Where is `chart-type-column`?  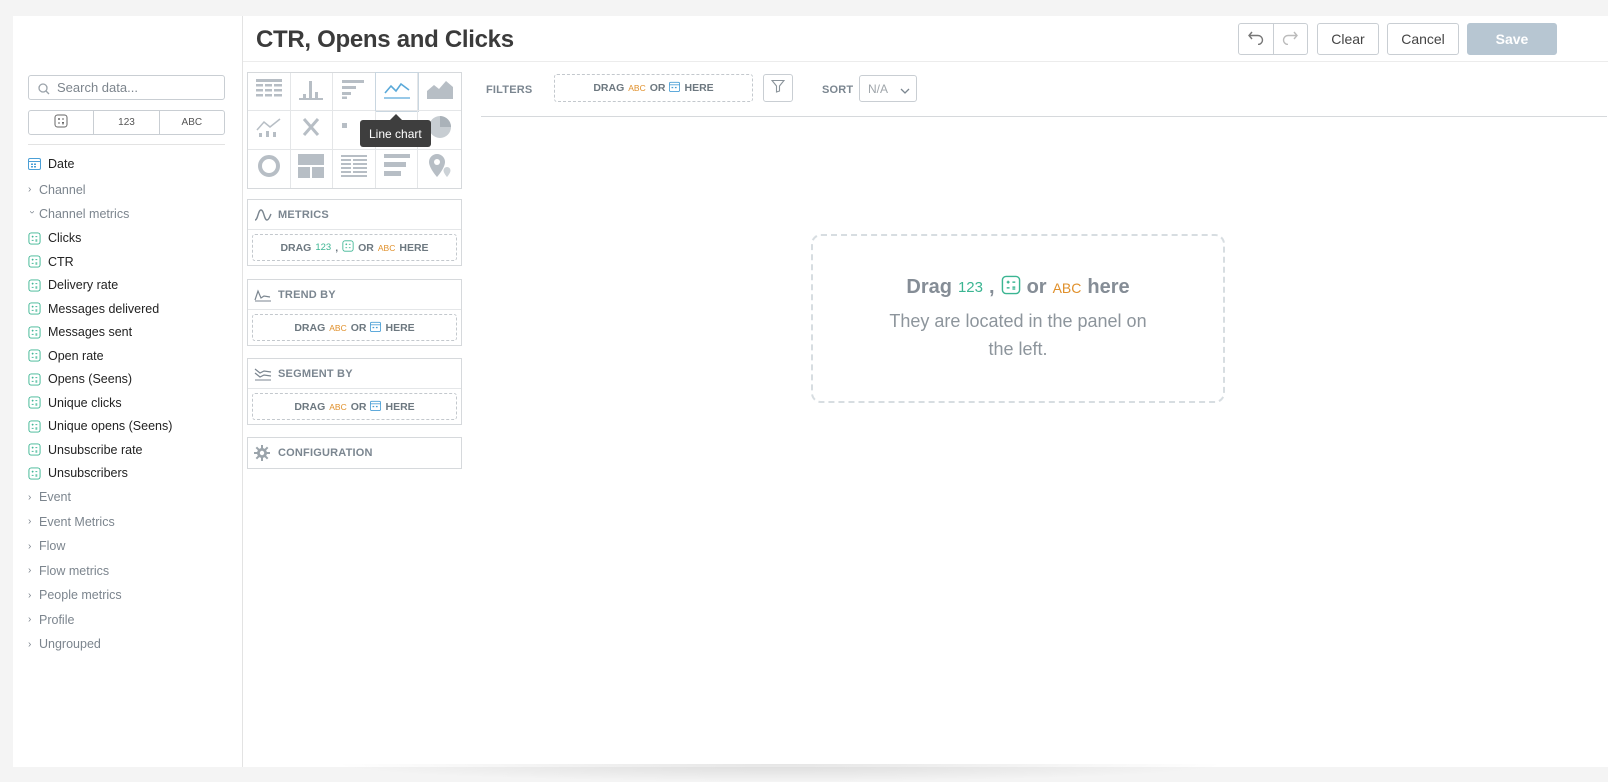
chart-type-column is located at coordinates (312, 92).